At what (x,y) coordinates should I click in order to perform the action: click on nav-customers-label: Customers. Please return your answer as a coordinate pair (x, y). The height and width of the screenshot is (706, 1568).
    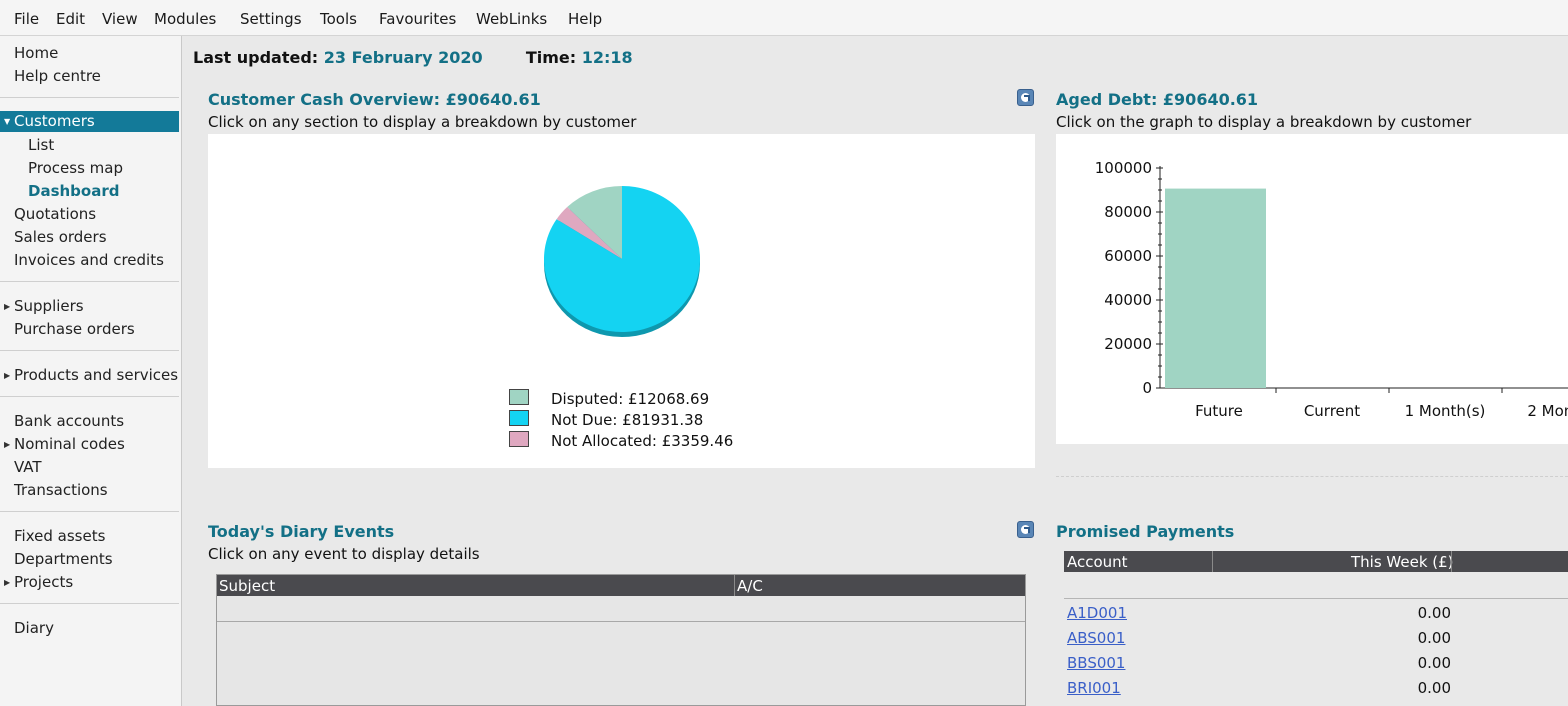
    Looking at the image, I should click on (54, 121).